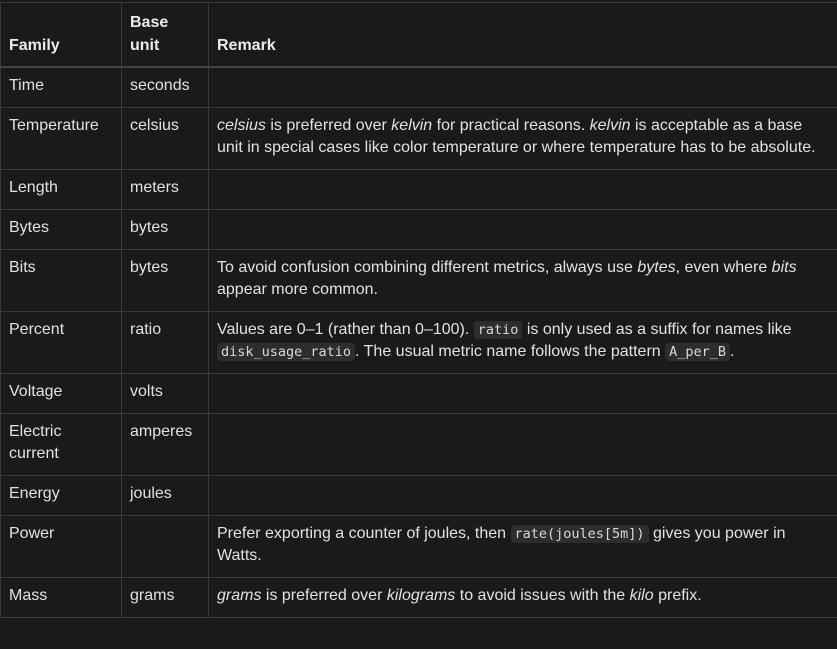 The image size is (837, 649). I want to click on remark-text: to avoid issues with the, so click(542, 595).